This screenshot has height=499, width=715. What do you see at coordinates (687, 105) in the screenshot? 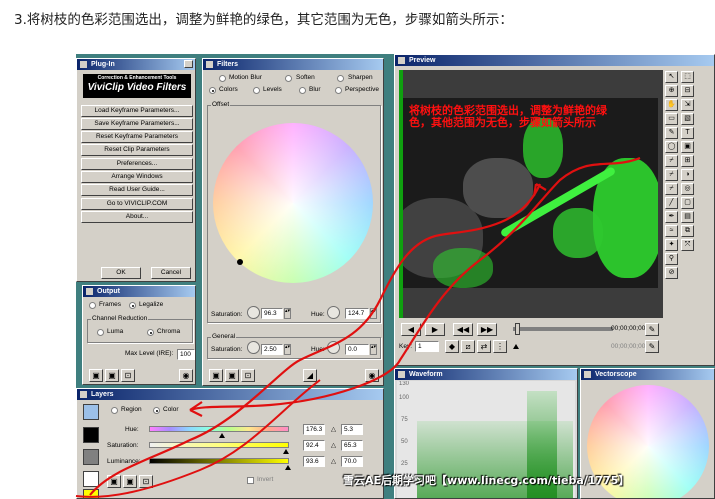
I see `move-tool-icon: ⇲` at bounding box center [687, 105].